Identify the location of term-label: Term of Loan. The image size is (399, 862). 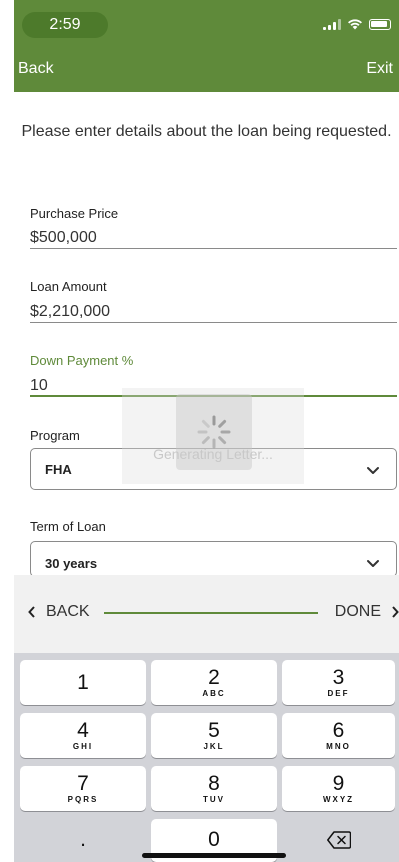
(68, 526).